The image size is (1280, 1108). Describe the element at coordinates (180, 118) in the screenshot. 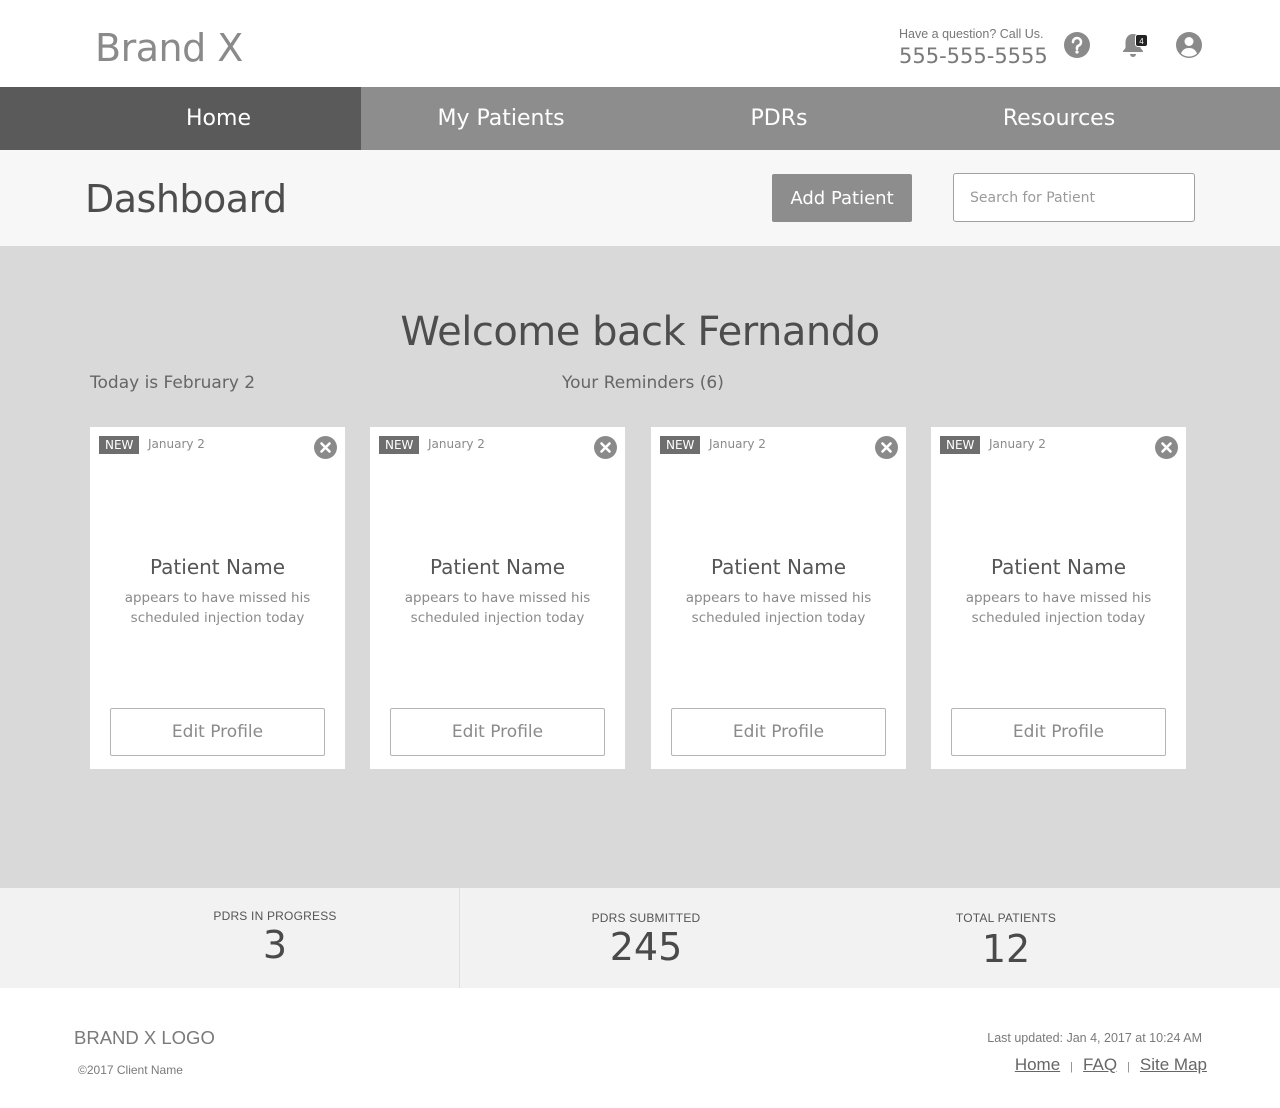

I see `nav-item-home: Home` at that location.